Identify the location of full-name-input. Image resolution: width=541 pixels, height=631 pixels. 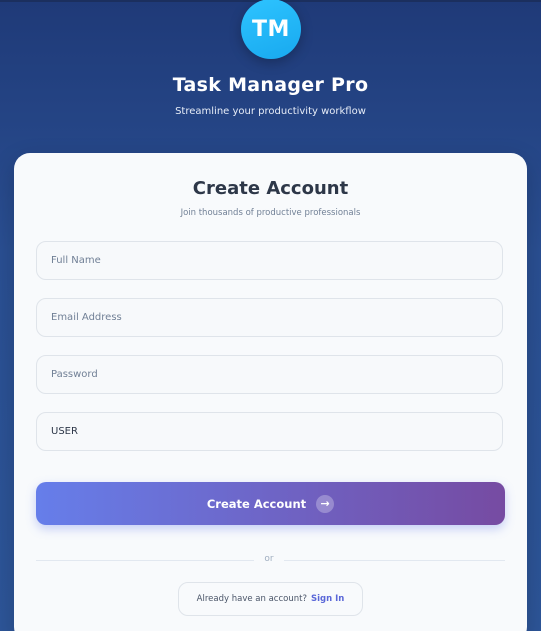
(269, 260).